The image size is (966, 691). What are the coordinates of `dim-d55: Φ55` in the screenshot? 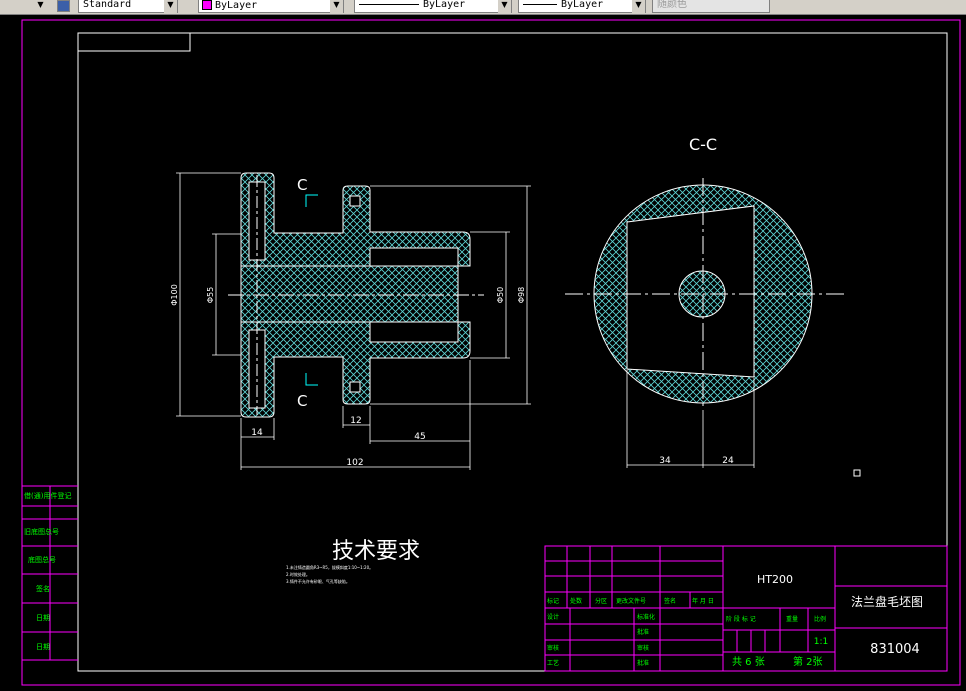 It's located at (210, 295).